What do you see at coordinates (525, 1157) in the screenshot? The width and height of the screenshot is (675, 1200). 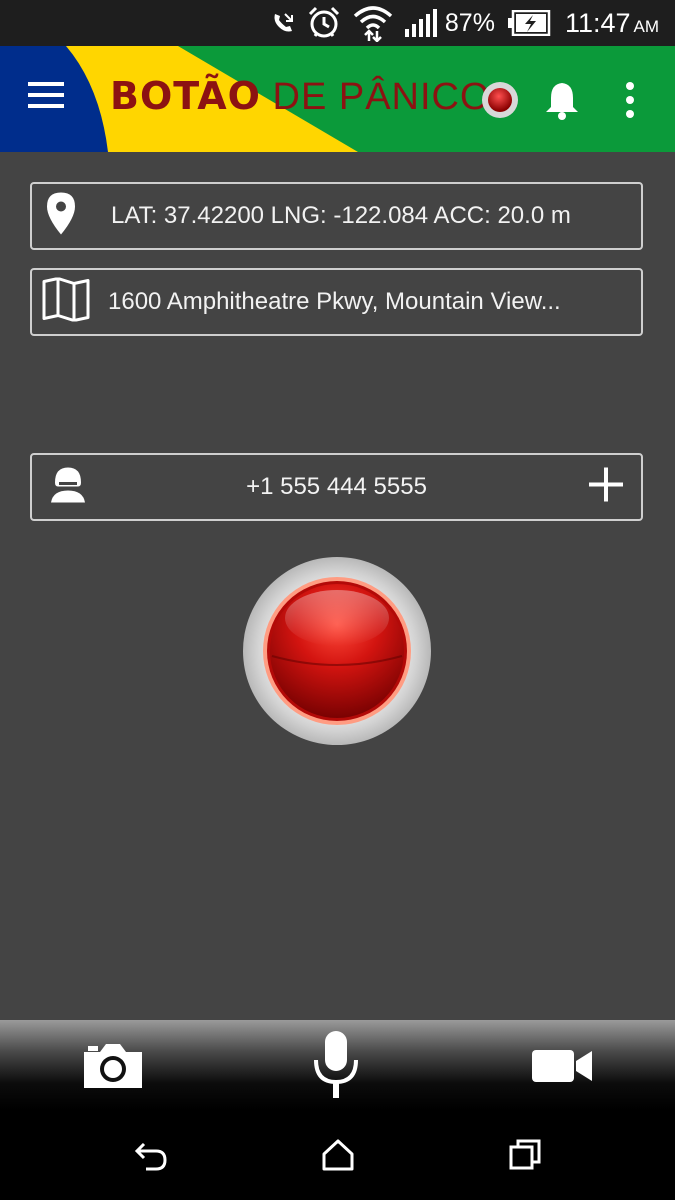 I see `recents-icon` at bounding box center [525, 1157].